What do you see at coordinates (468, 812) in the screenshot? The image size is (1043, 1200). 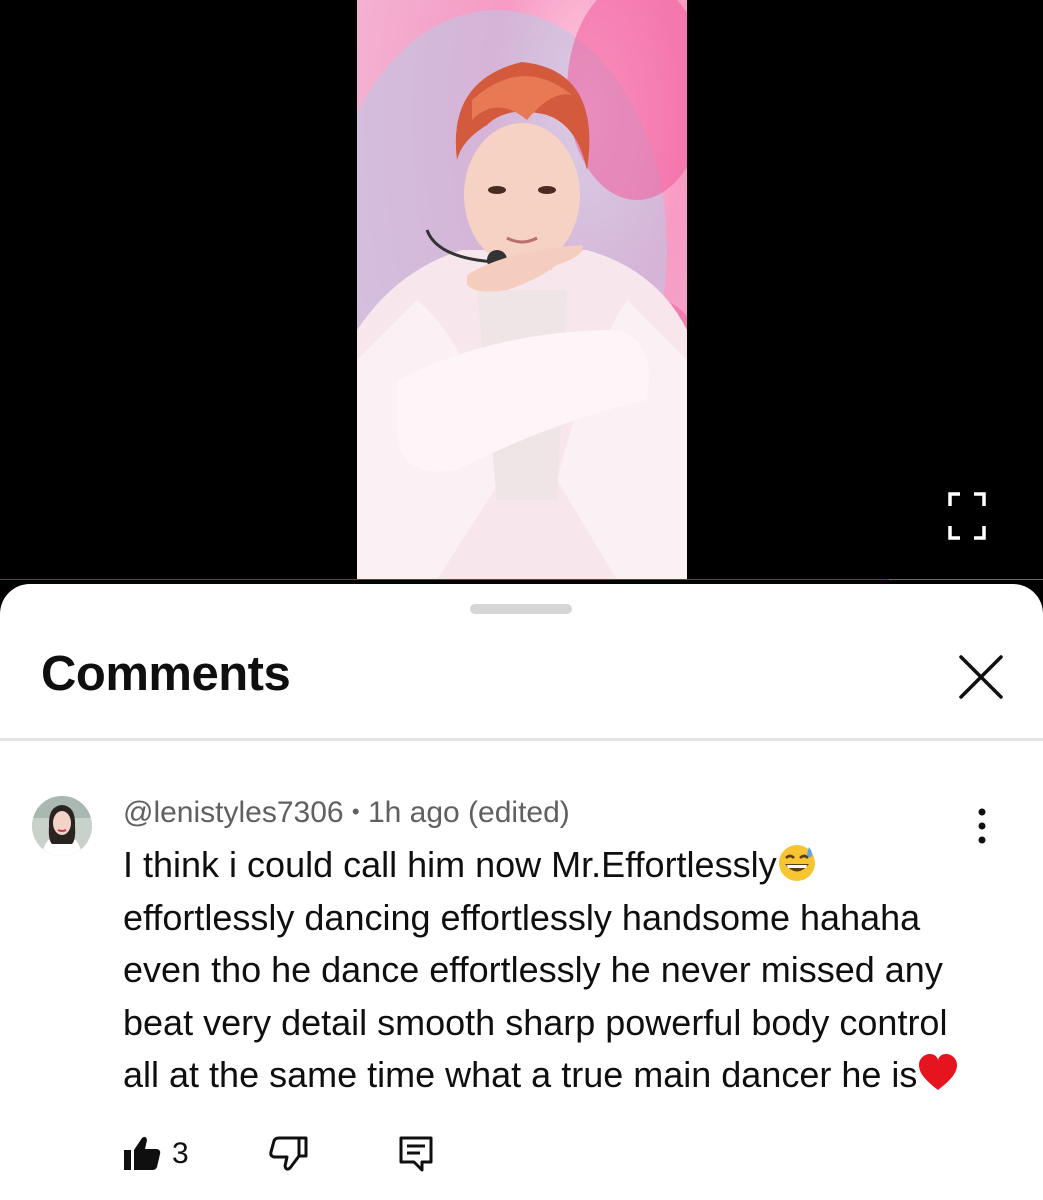 I see `comment-time: 1h ago (edited)` at bounding box center [468, 812].